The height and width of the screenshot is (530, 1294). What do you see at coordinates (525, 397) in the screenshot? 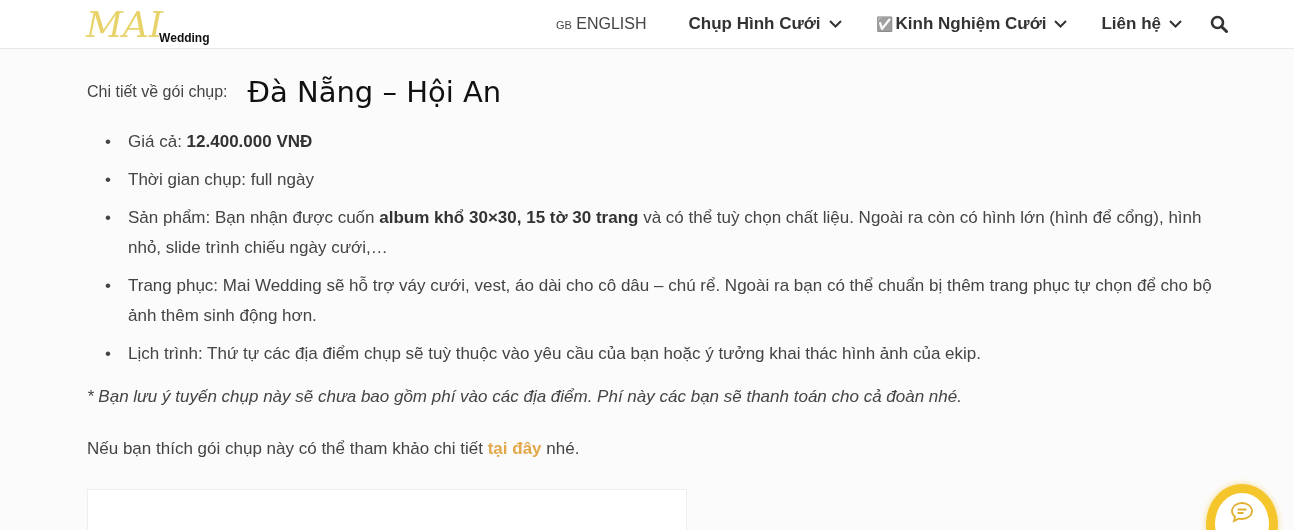
I see `note-text: * Bạn lưu ý tuyến chụp này sẽ chưa bao gồm phí vào các địa điểm. Phí này các bạn sẽ thanh toán cho cả đoàn nhé.` at bounding box center [525, 397].